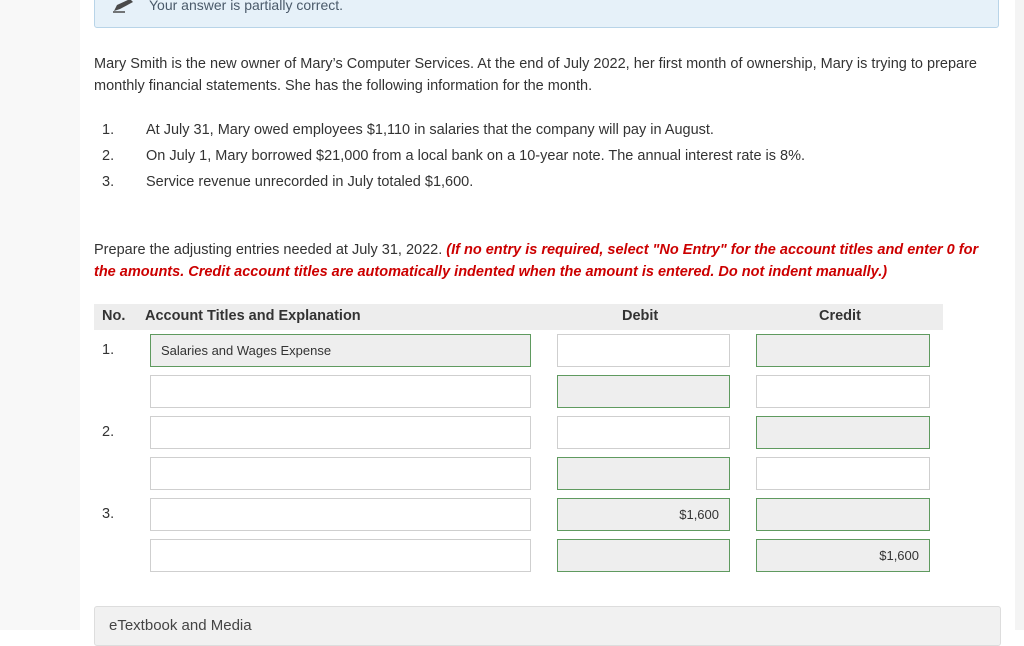  What do you see at coordinates (108, 182) in the screenshot?
I see `fact-number: 3.` at bounding box center [108, 182].